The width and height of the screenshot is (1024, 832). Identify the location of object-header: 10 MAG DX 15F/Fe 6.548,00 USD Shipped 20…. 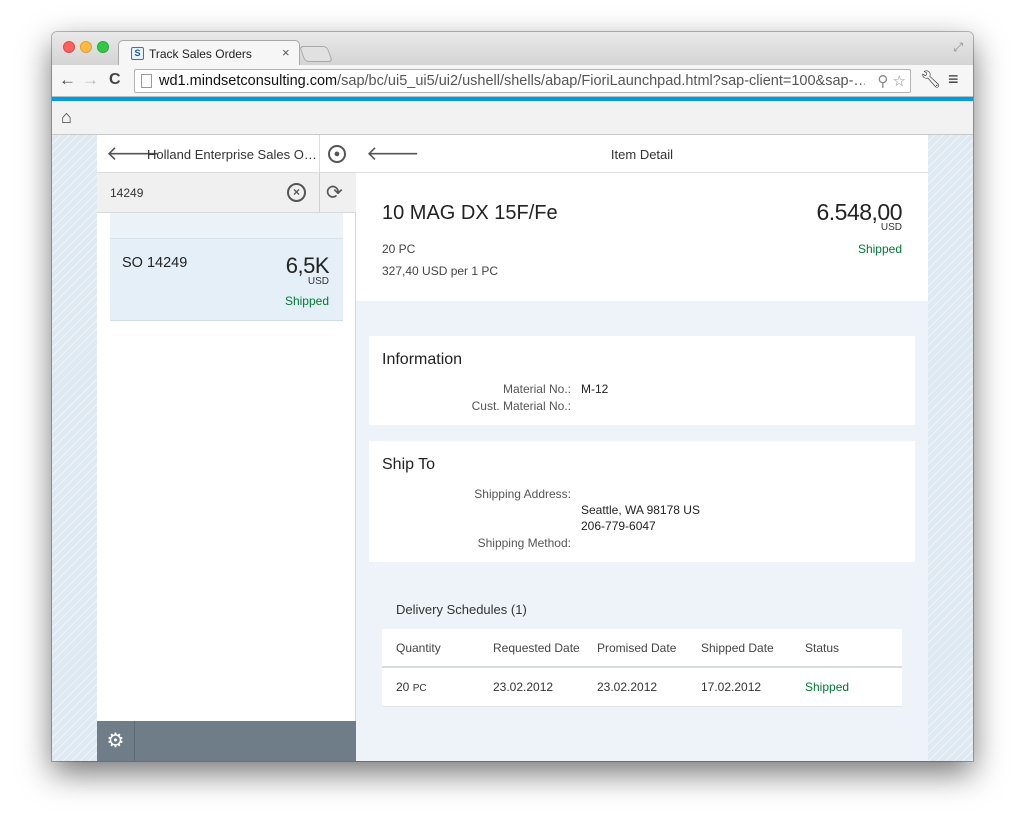
(642, 237).